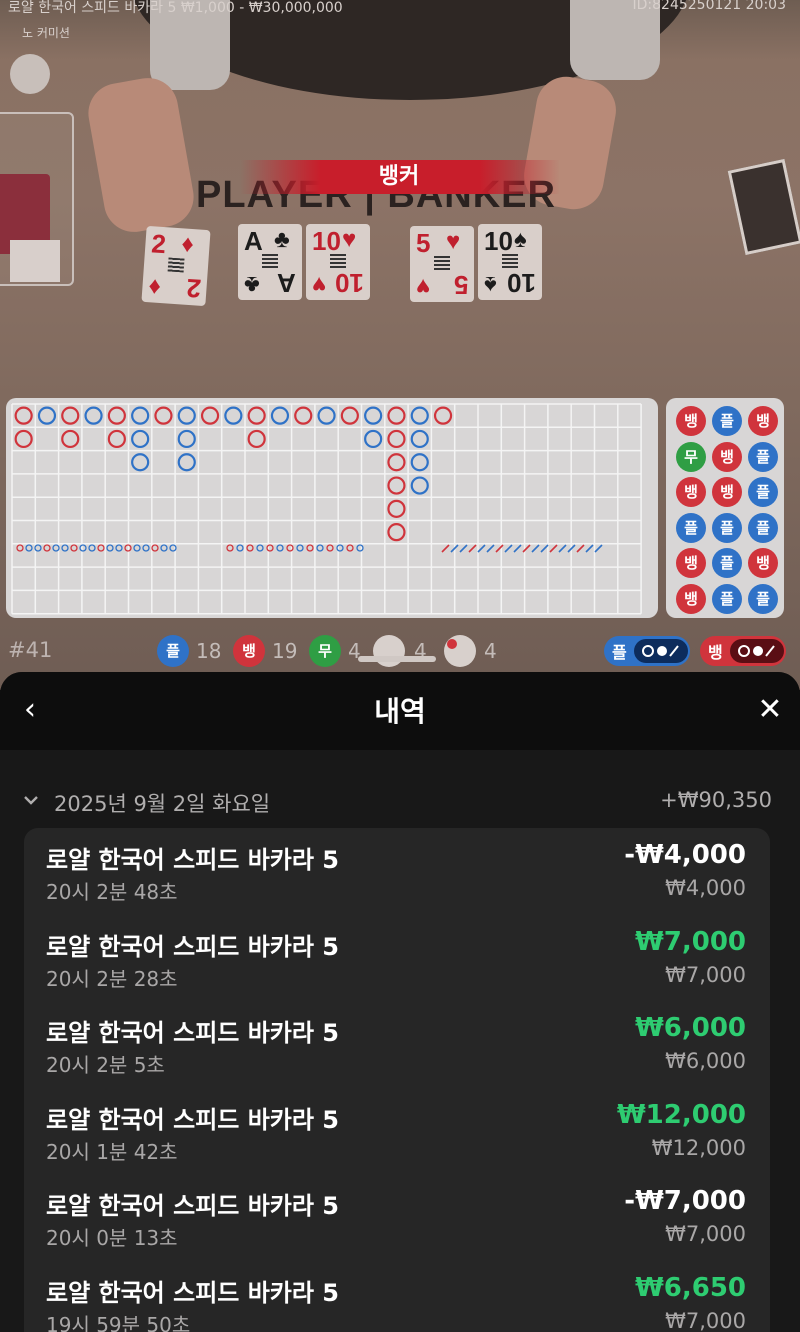 The height and width of the screenshot is (1332, 800). Describe the element at coordinates (338, 262) in the screenshot. I see `player-card-3: 10 ♥ 10 ♥` at that location.